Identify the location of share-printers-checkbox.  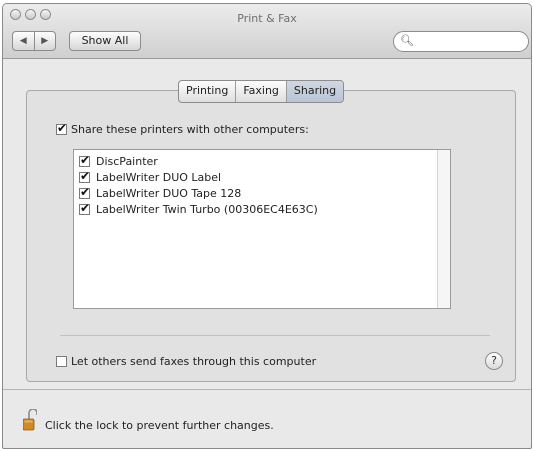
(61, 128).